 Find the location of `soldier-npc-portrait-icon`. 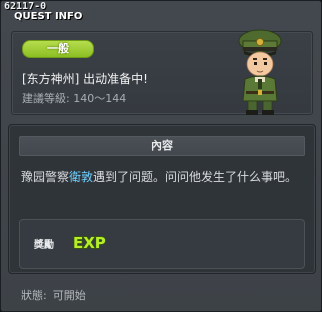

soldier-npc-portrait-icon is located at coordinates (260, 72).